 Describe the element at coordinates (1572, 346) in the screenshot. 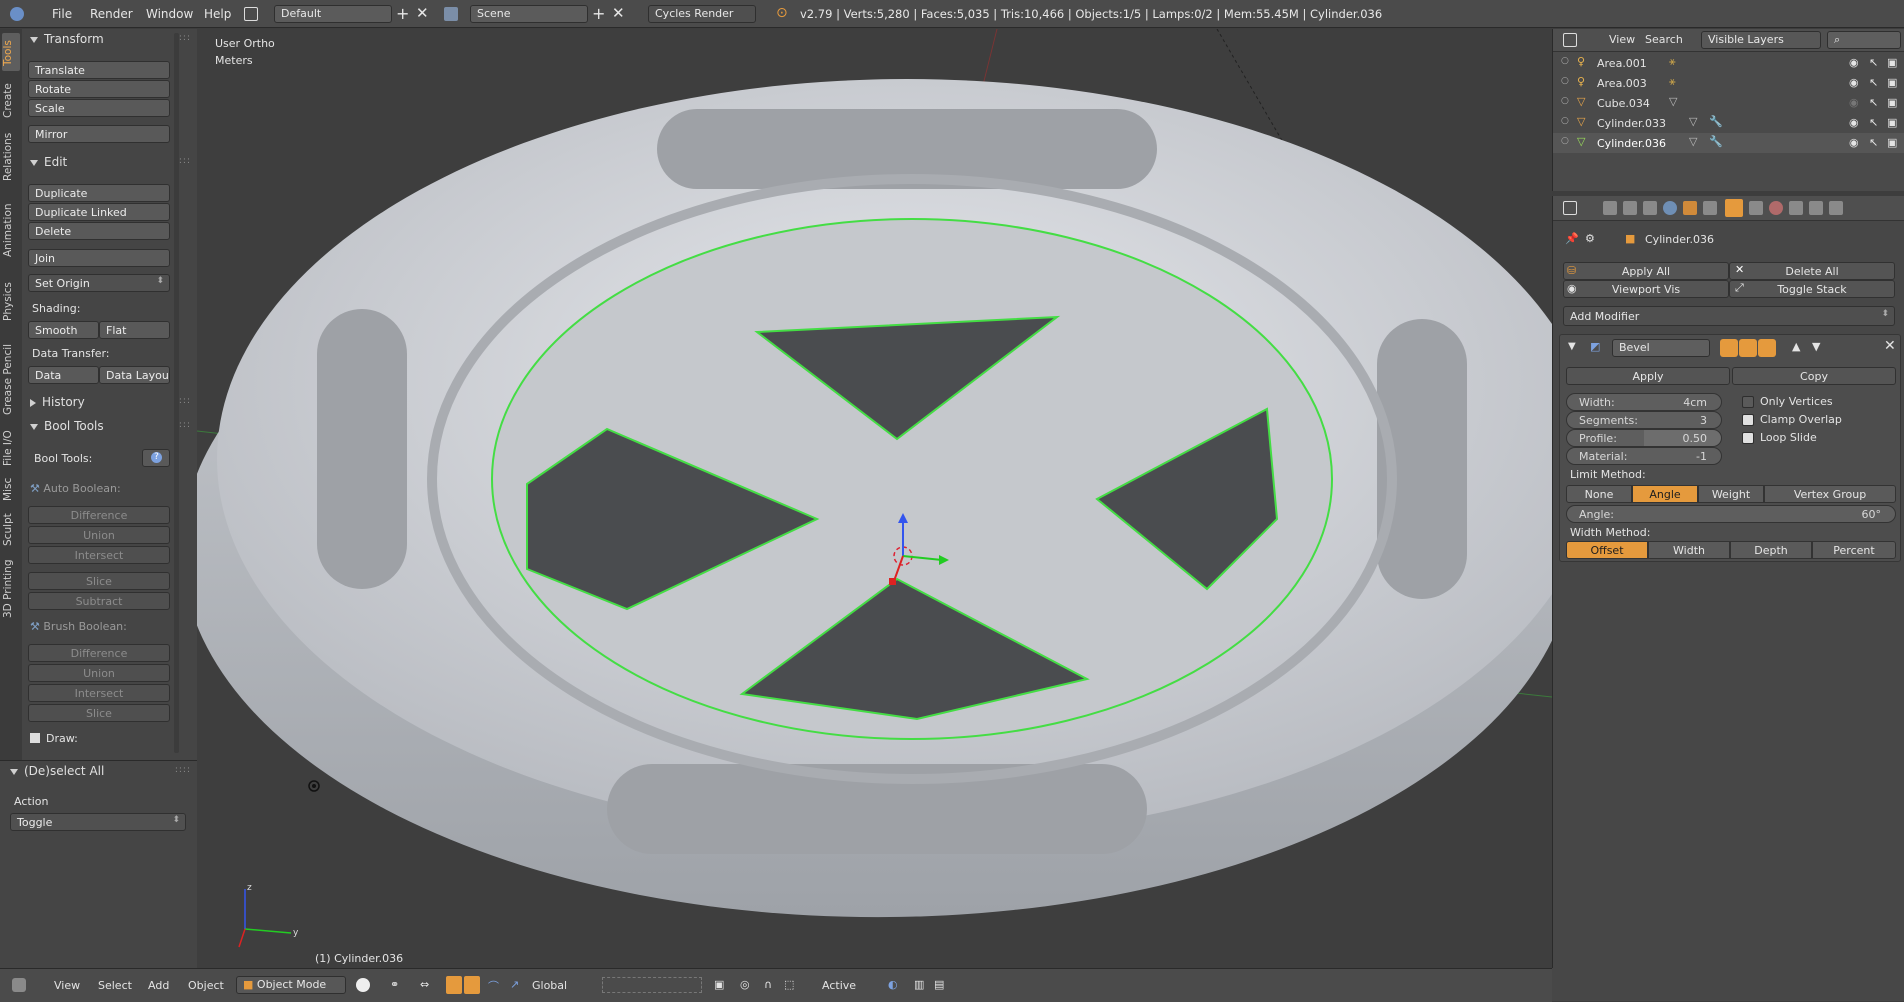

I see `collapse-chevron-icon: ▼` at that location.